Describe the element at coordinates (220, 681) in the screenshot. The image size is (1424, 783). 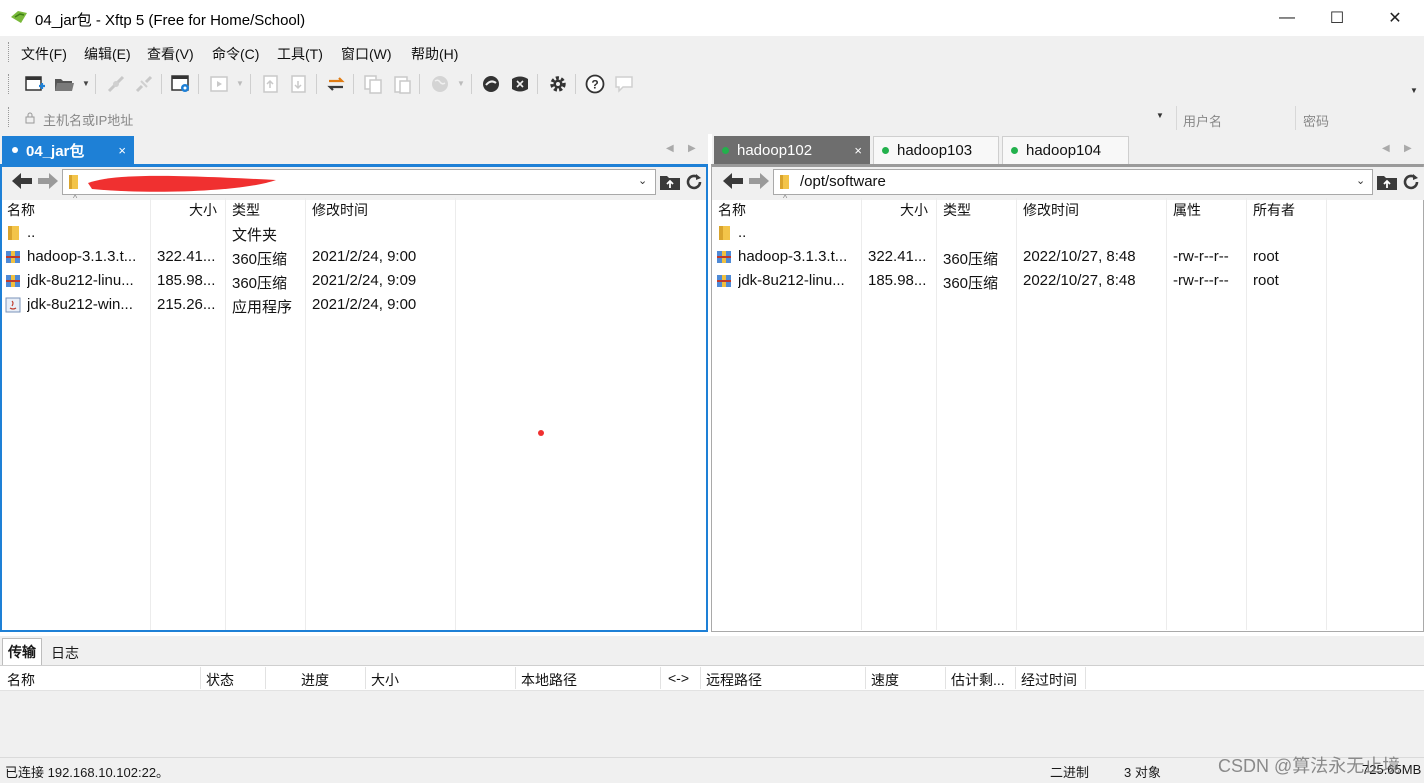
I see `transfer-col-status: 状态` at that location.